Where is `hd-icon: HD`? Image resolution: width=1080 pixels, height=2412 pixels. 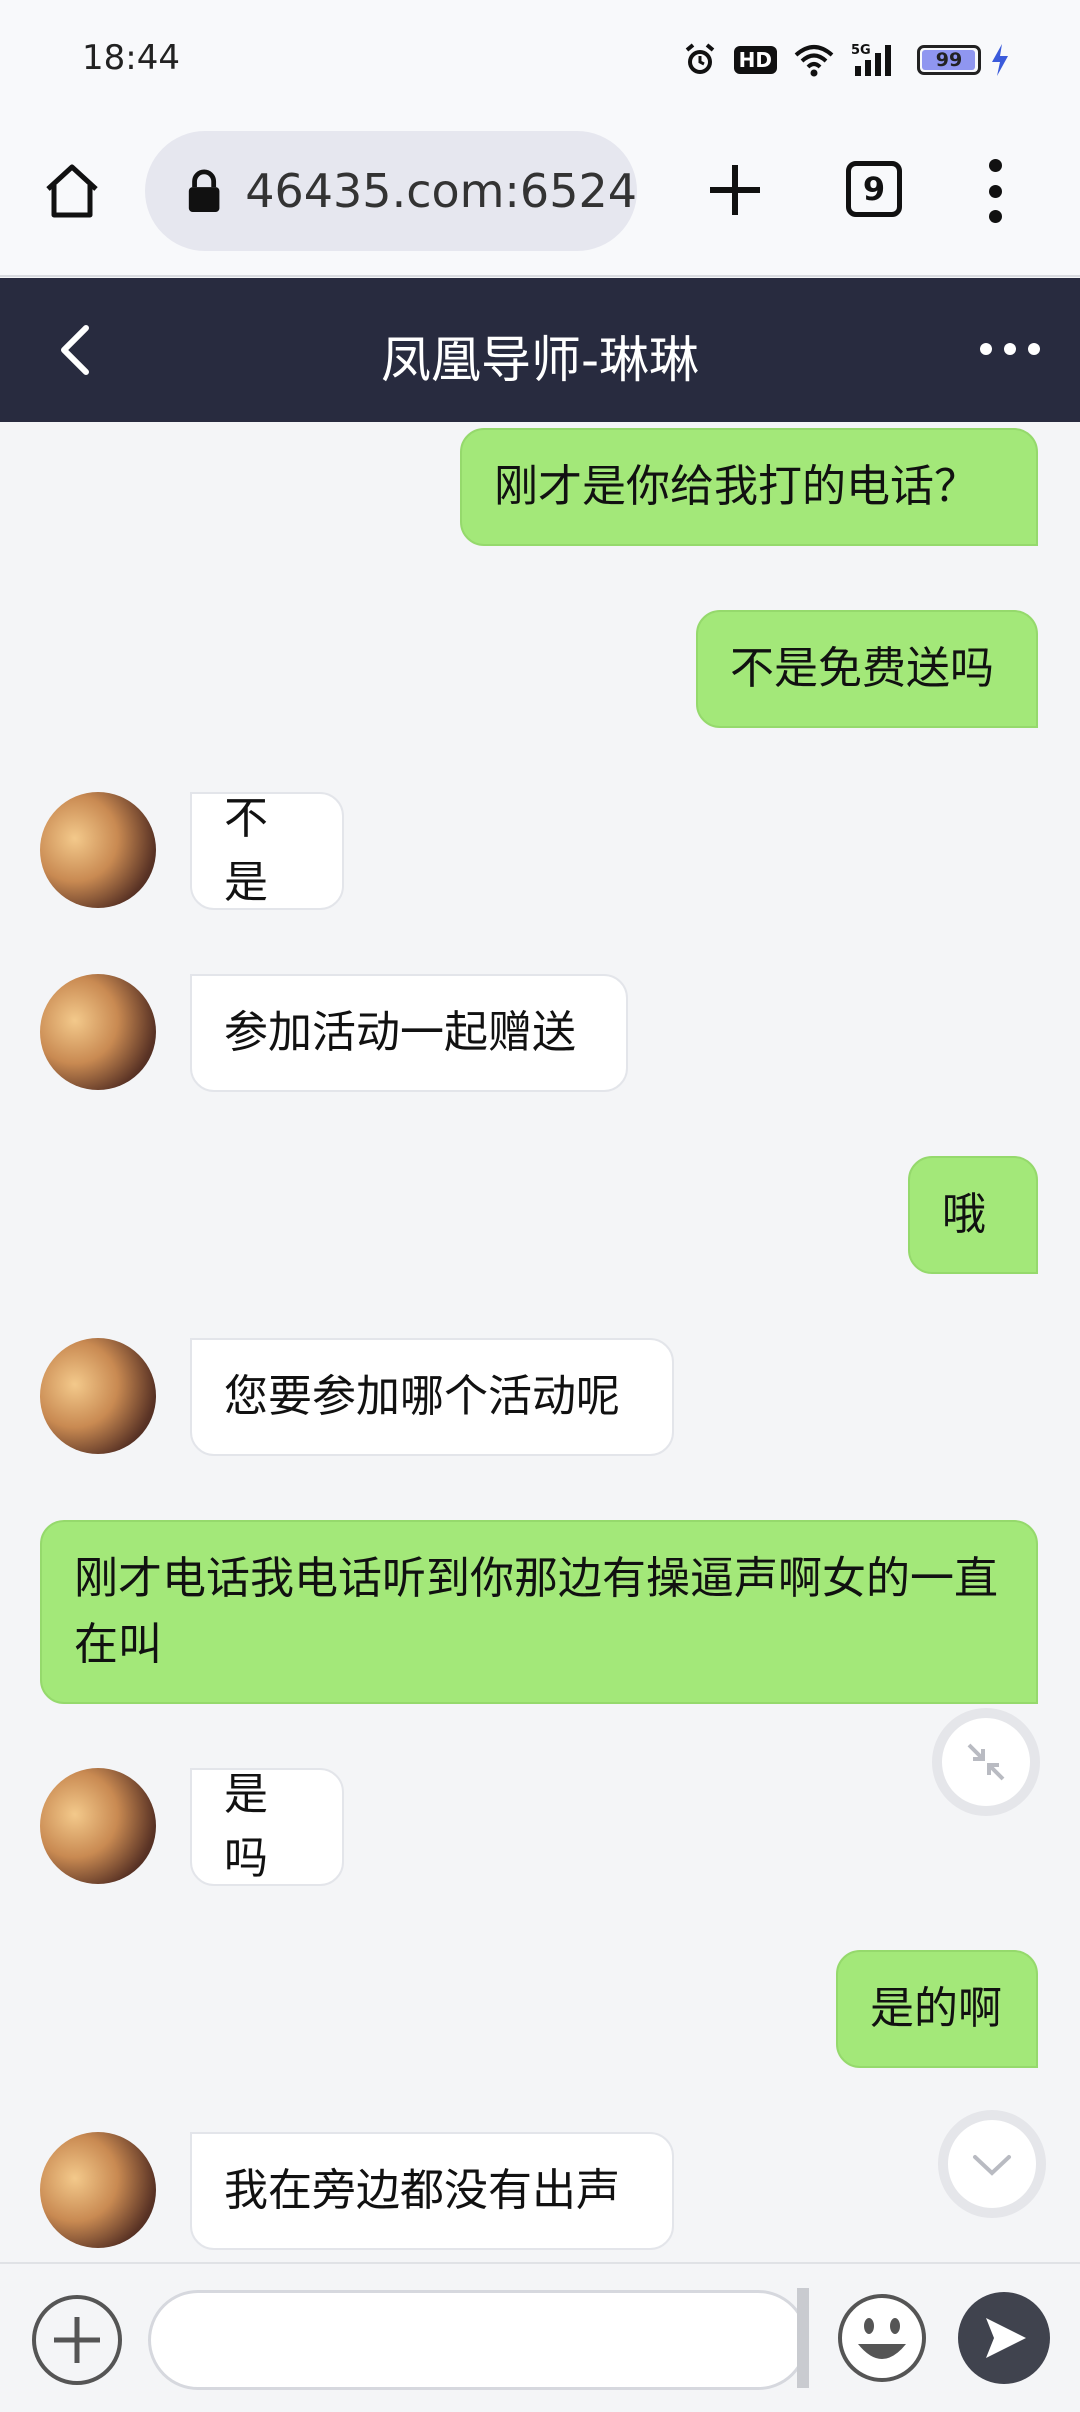 hd-icon: HD is located at coordinates (755, 60).